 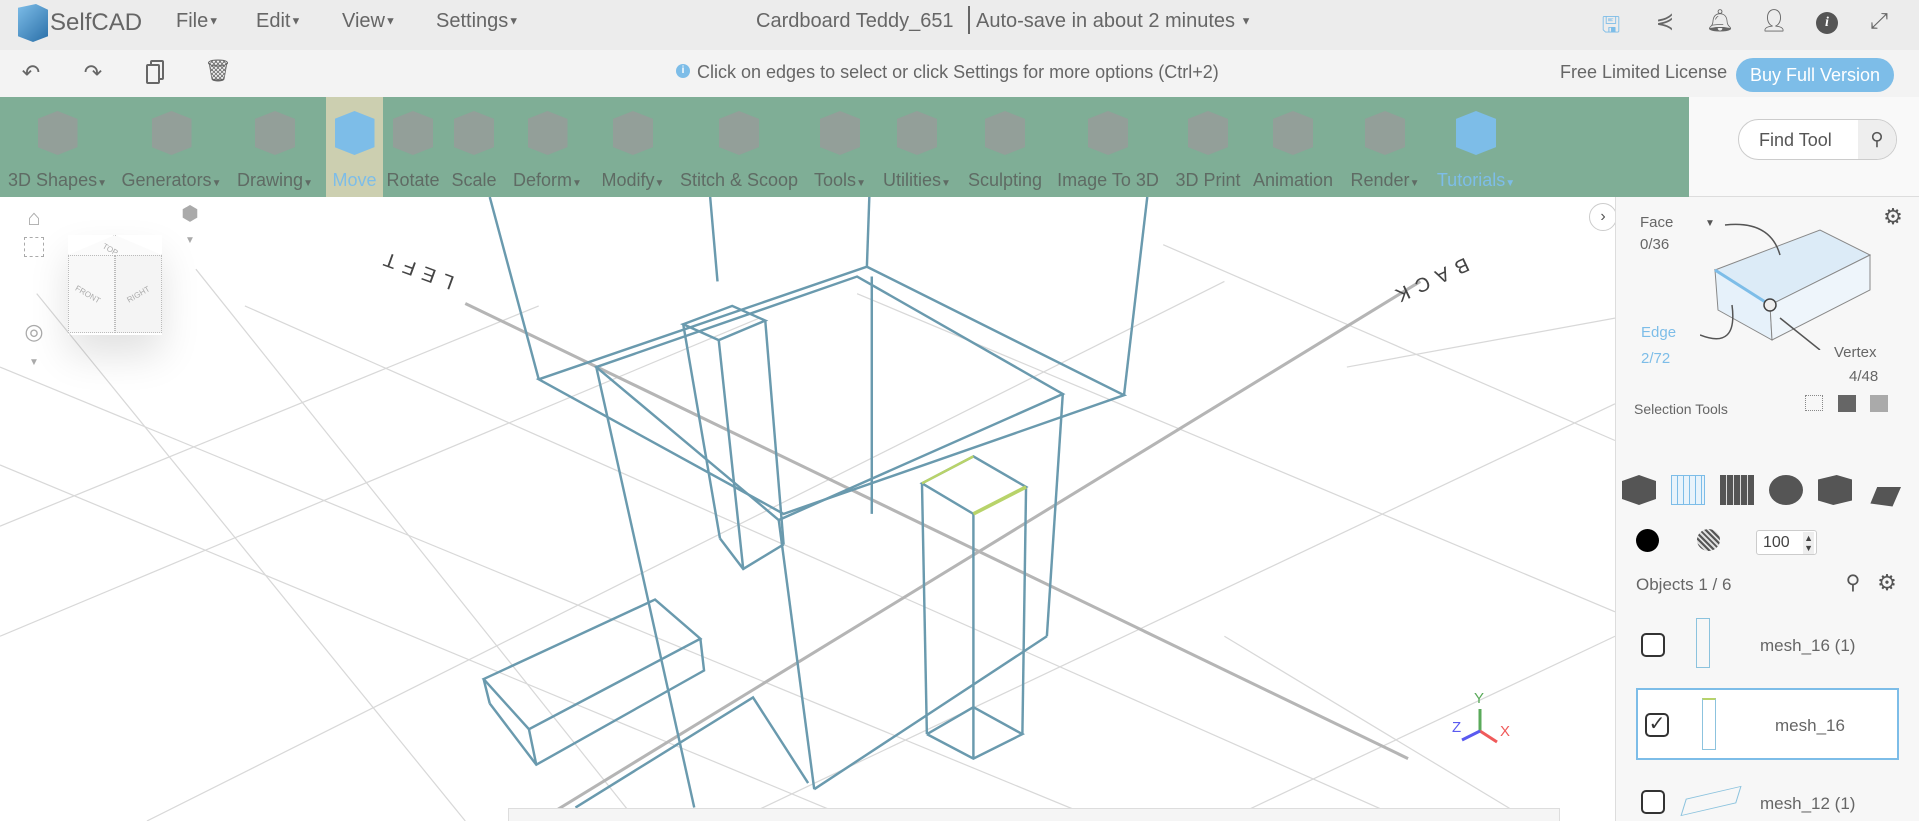 What do you see at coordinates (1808, 543) in the screenshot?
I see `stepper-icon: ▲ ▼` at bounding box center [1808, 543].